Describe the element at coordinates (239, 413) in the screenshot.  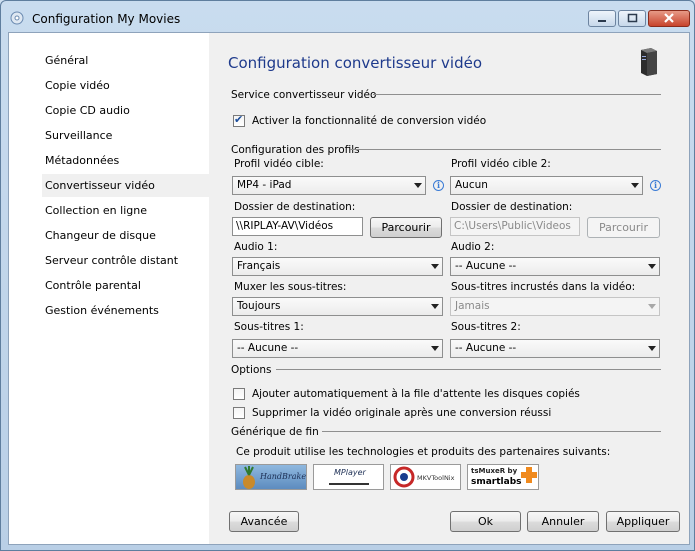
I see `delete-original-checkbox` at that location.